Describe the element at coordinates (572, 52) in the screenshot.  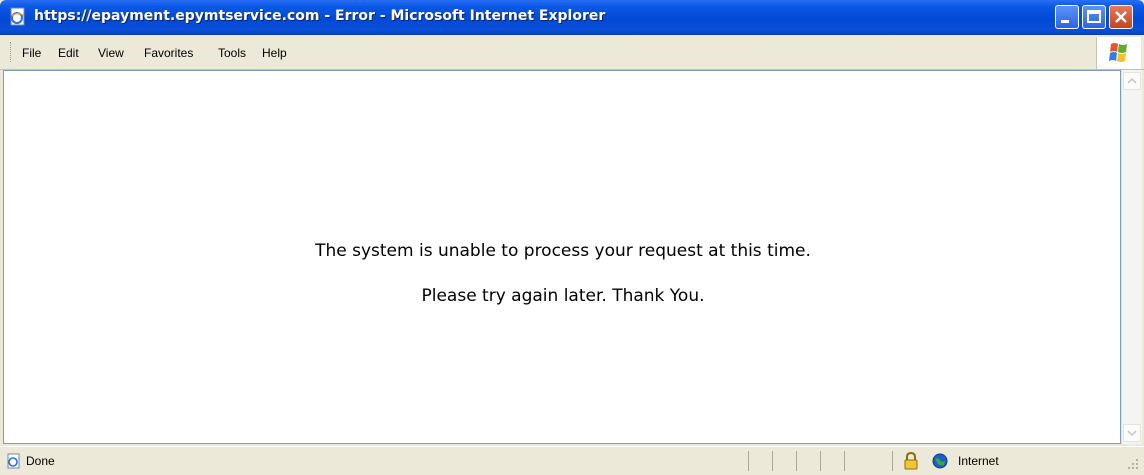
I see `menu-bar: File Edit View Favorites Tools Help` at that location.